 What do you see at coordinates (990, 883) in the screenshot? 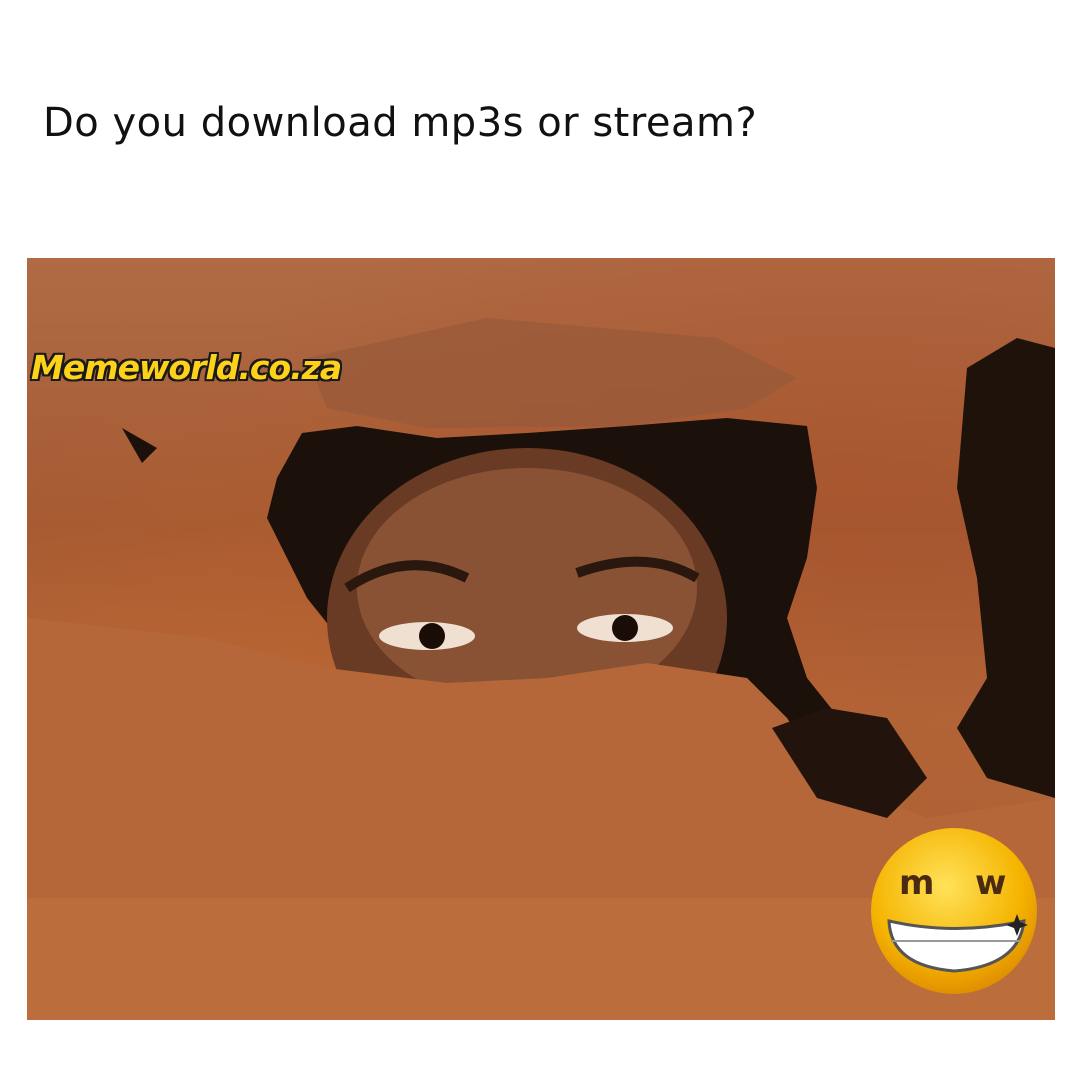
I see `svg-text: w` at bounding box center [990, 883].